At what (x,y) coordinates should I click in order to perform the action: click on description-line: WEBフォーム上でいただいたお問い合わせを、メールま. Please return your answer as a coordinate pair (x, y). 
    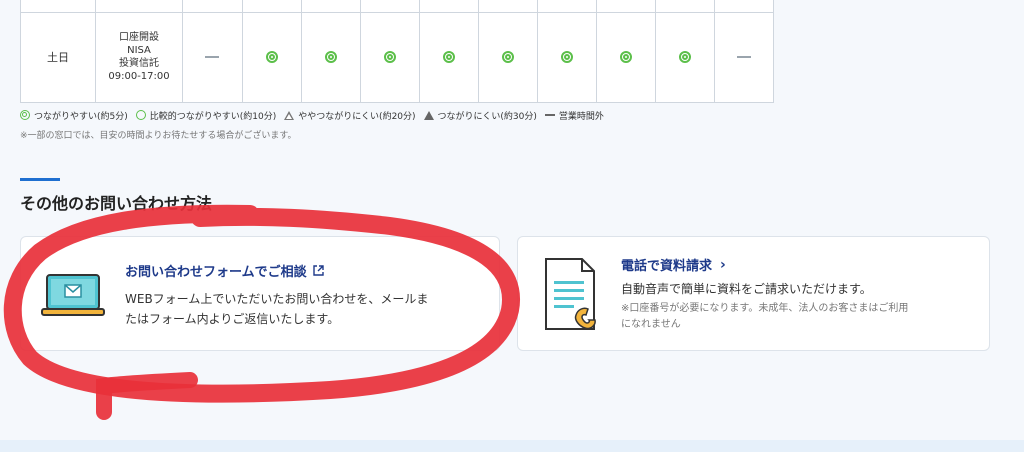
    Looking at the image, I should click on (277, 299).